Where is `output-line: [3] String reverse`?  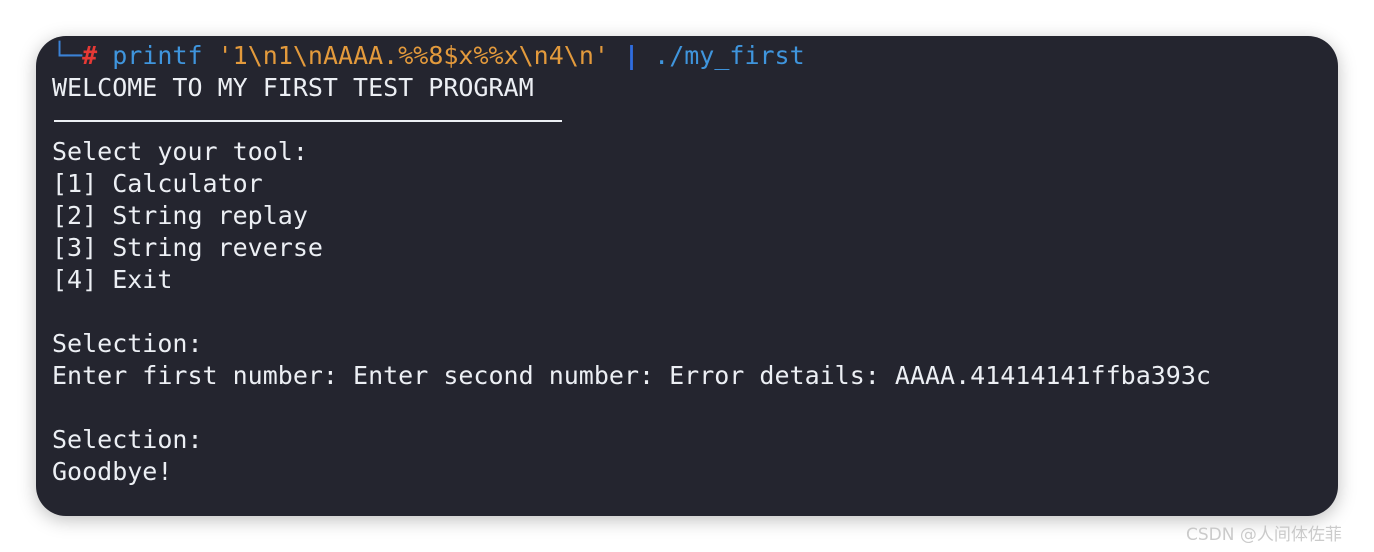 output-line: [3] String reverse is located at coordinates (187, 247).